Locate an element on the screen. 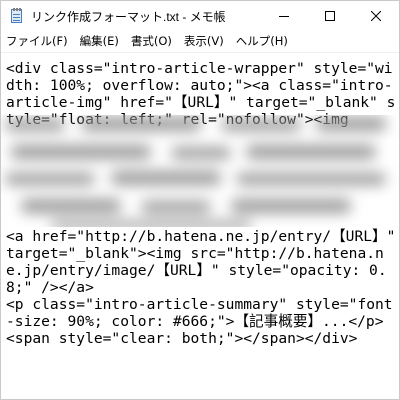  minimize-button is located at coordinates (284, 16).